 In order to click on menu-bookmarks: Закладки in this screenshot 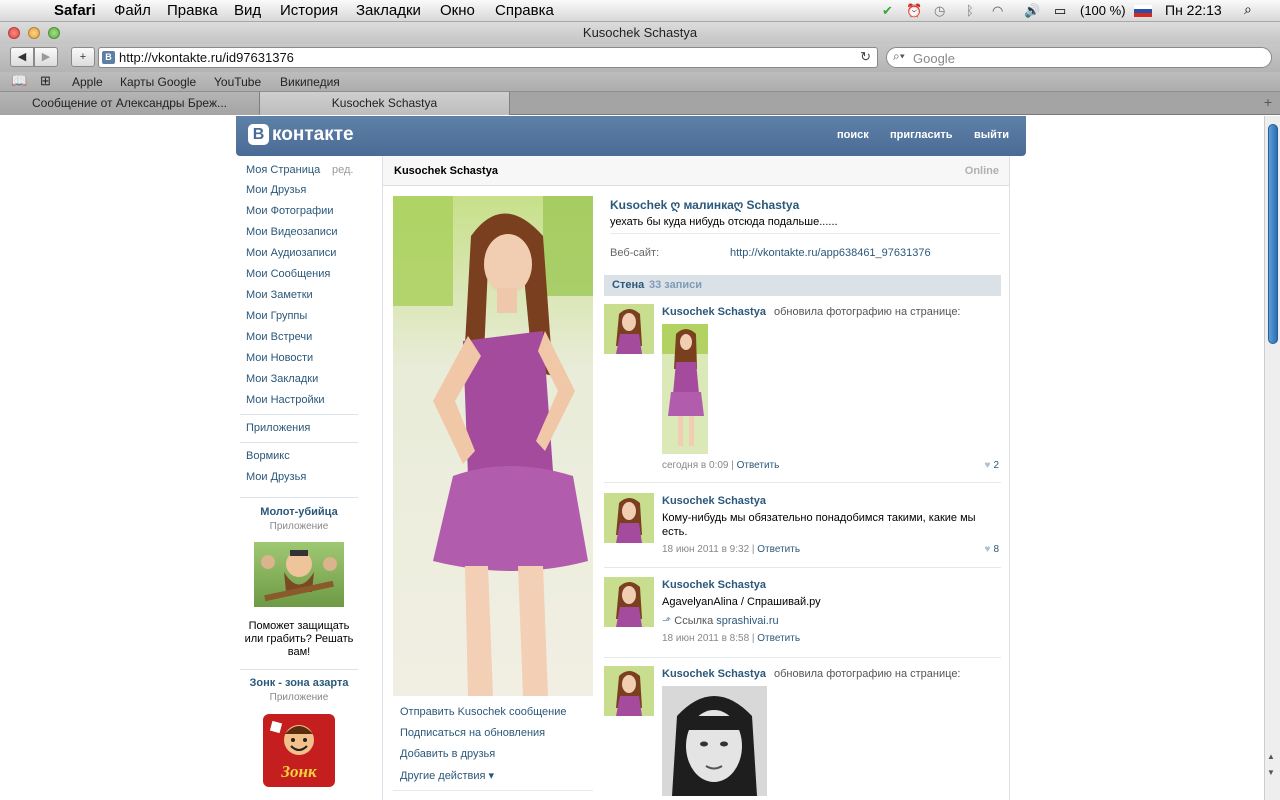, I will do `click(388, 10)`.